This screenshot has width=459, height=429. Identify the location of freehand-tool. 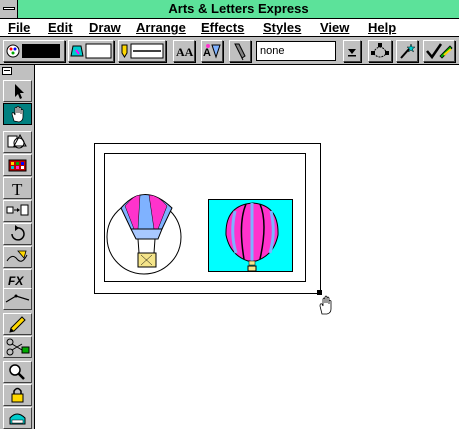
(17, 257).